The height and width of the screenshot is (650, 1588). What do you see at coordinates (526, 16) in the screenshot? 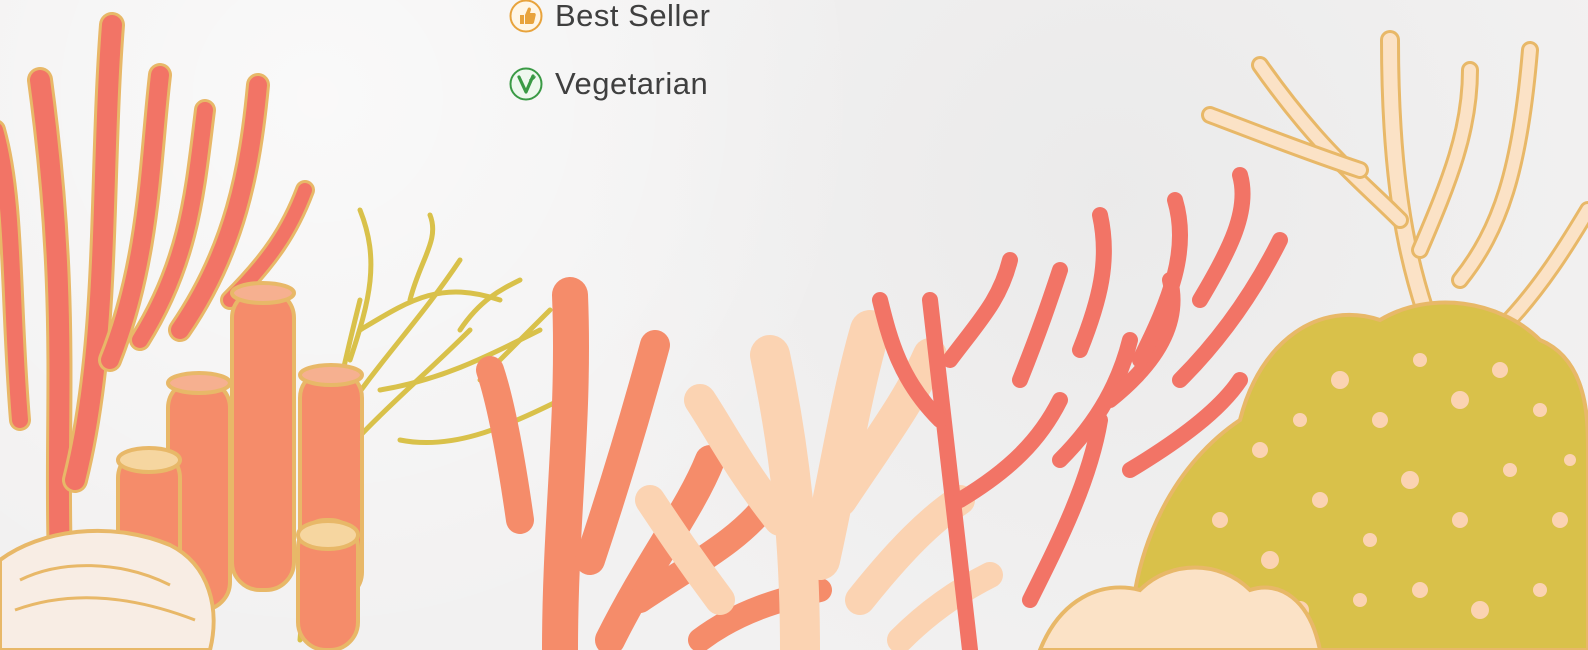
I see `thumbs-up-icon` at bounding box center [526, 16].